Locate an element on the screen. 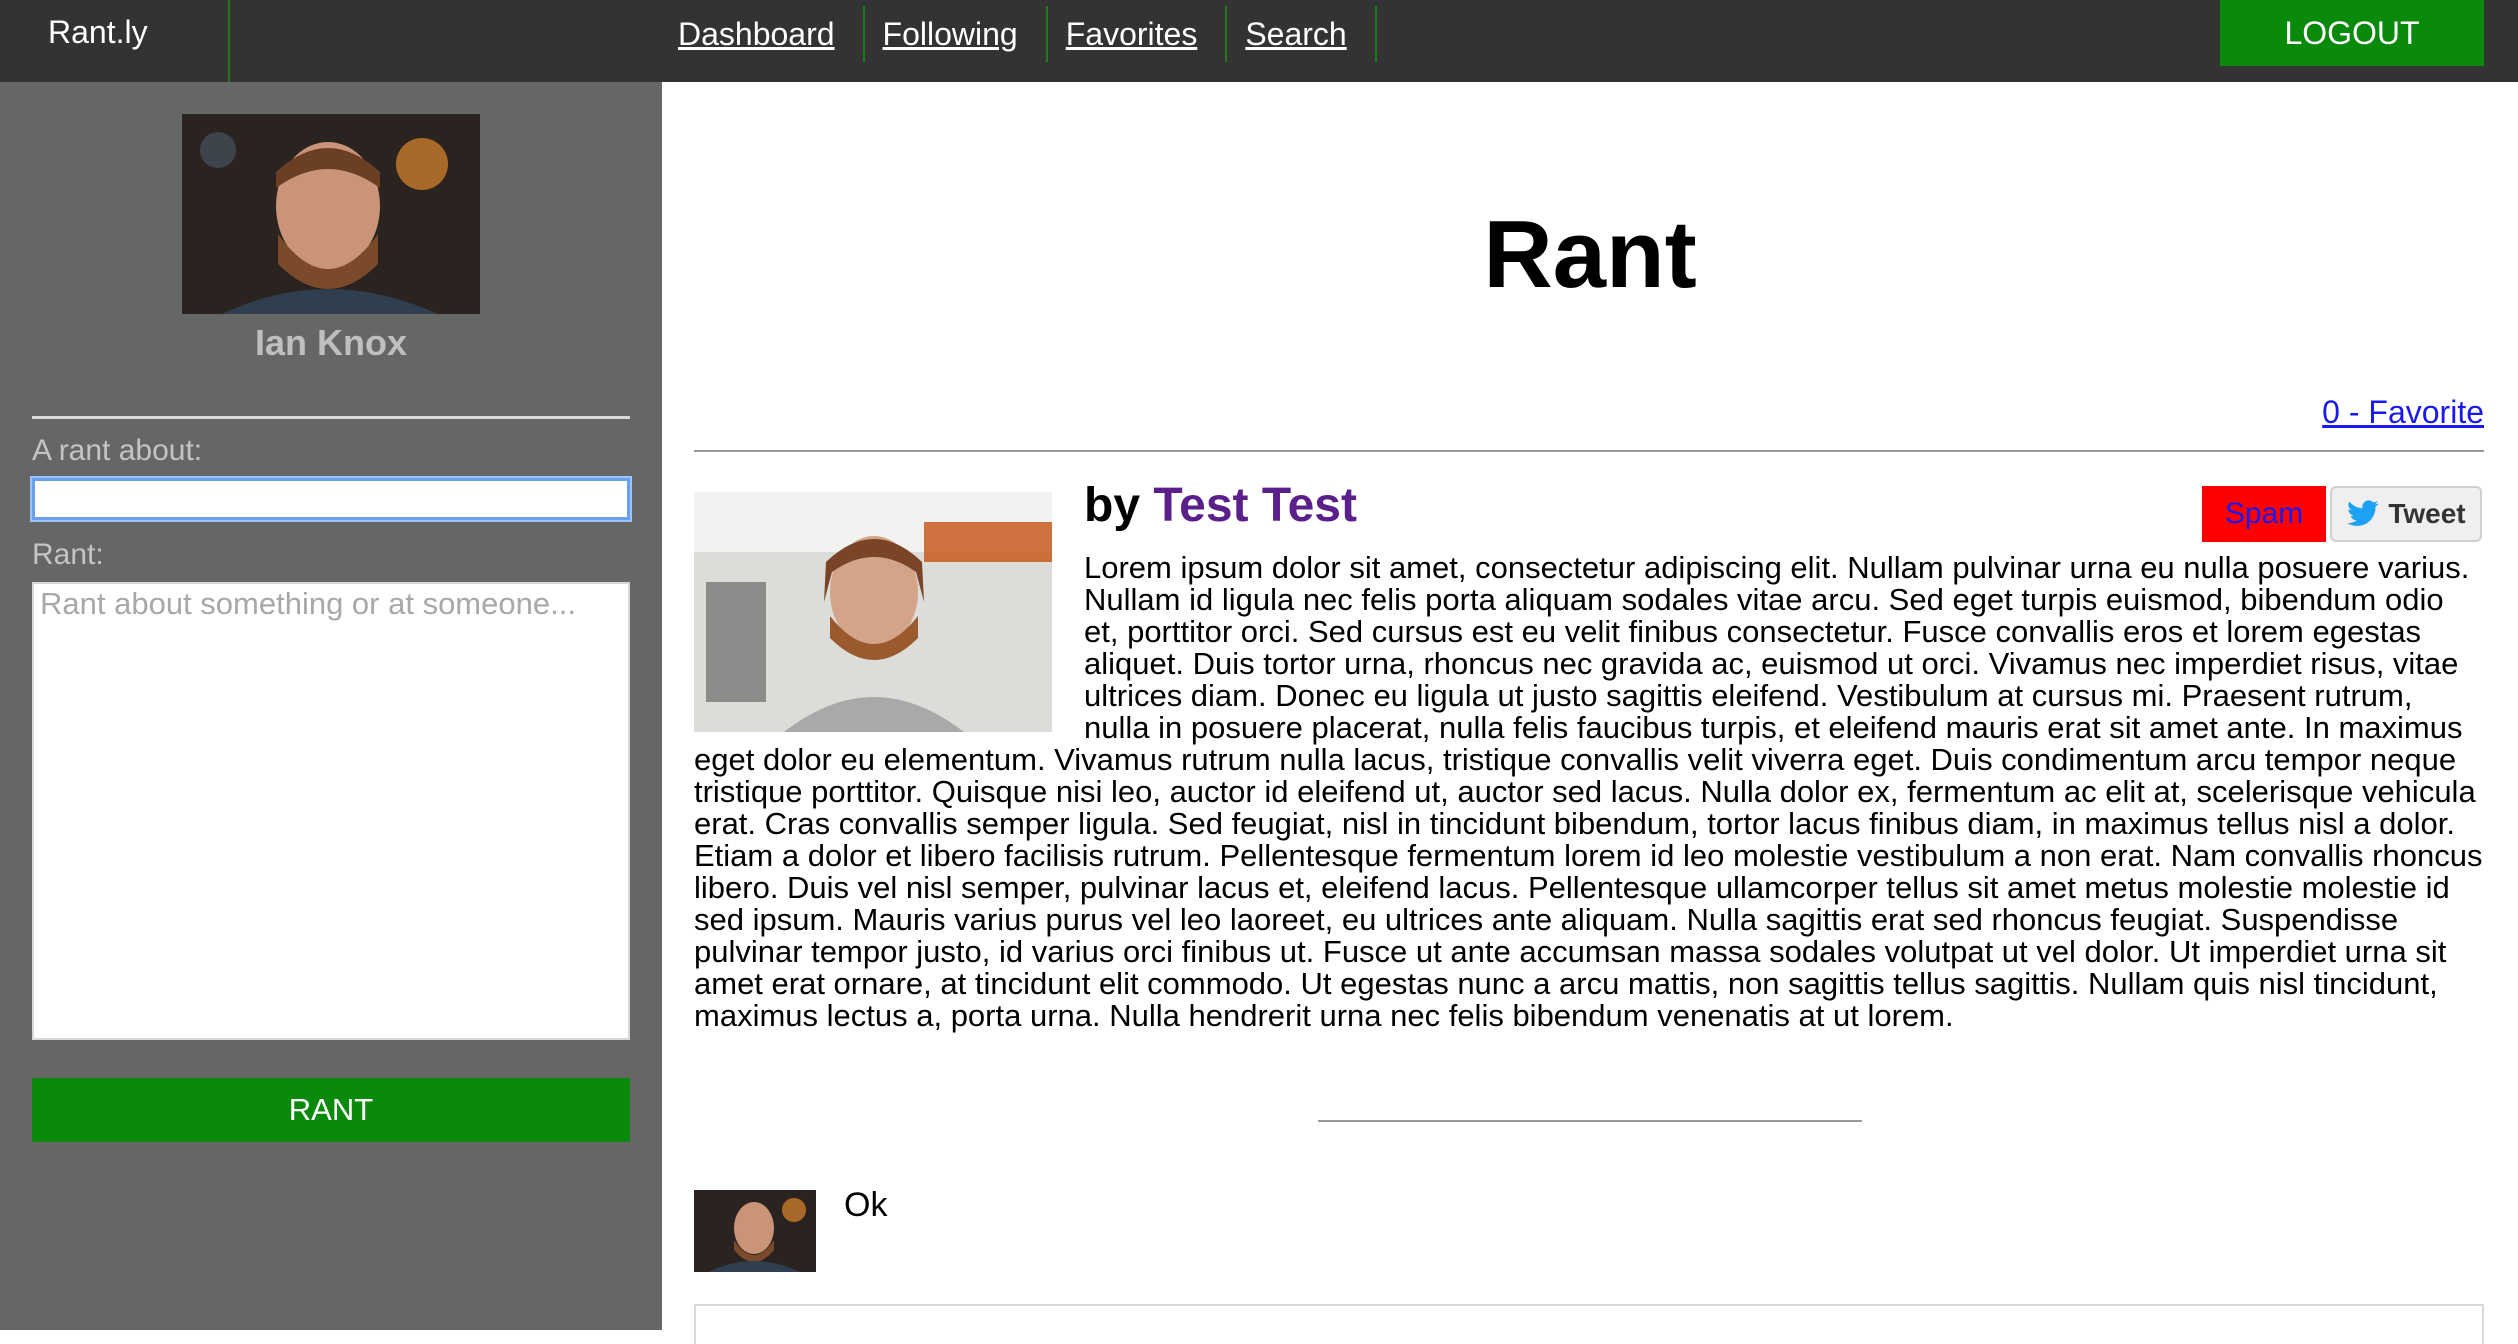 The width and height of the screenshot is (2518, 1344). user-avatar is located at coordinates (331, 214).